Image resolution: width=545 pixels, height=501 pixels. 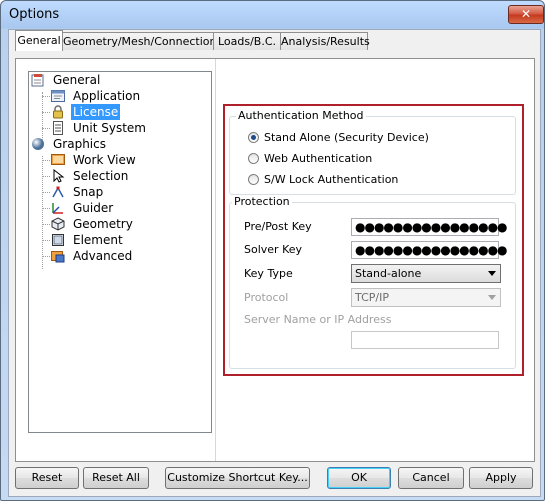 I want to click on tree-label-advanced: Advanced, so click(x=103, y=256).